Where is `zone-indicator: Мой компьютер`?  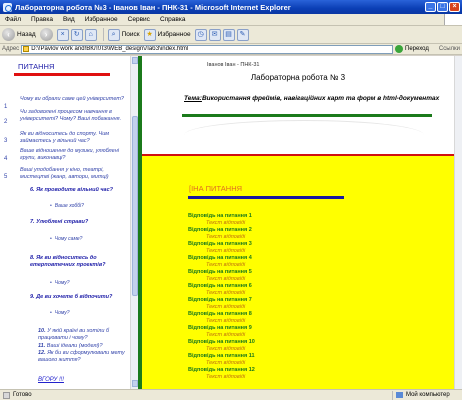 zone-indicator: Мой компьютер is located at coordinates (427, 395).